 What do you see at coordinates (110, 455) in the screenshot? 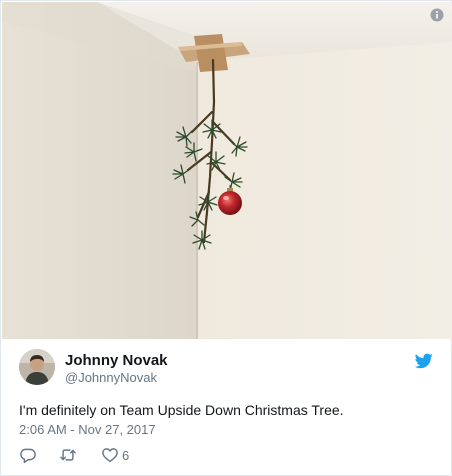
I see `heart-icon` at bounding box center [110, 455].